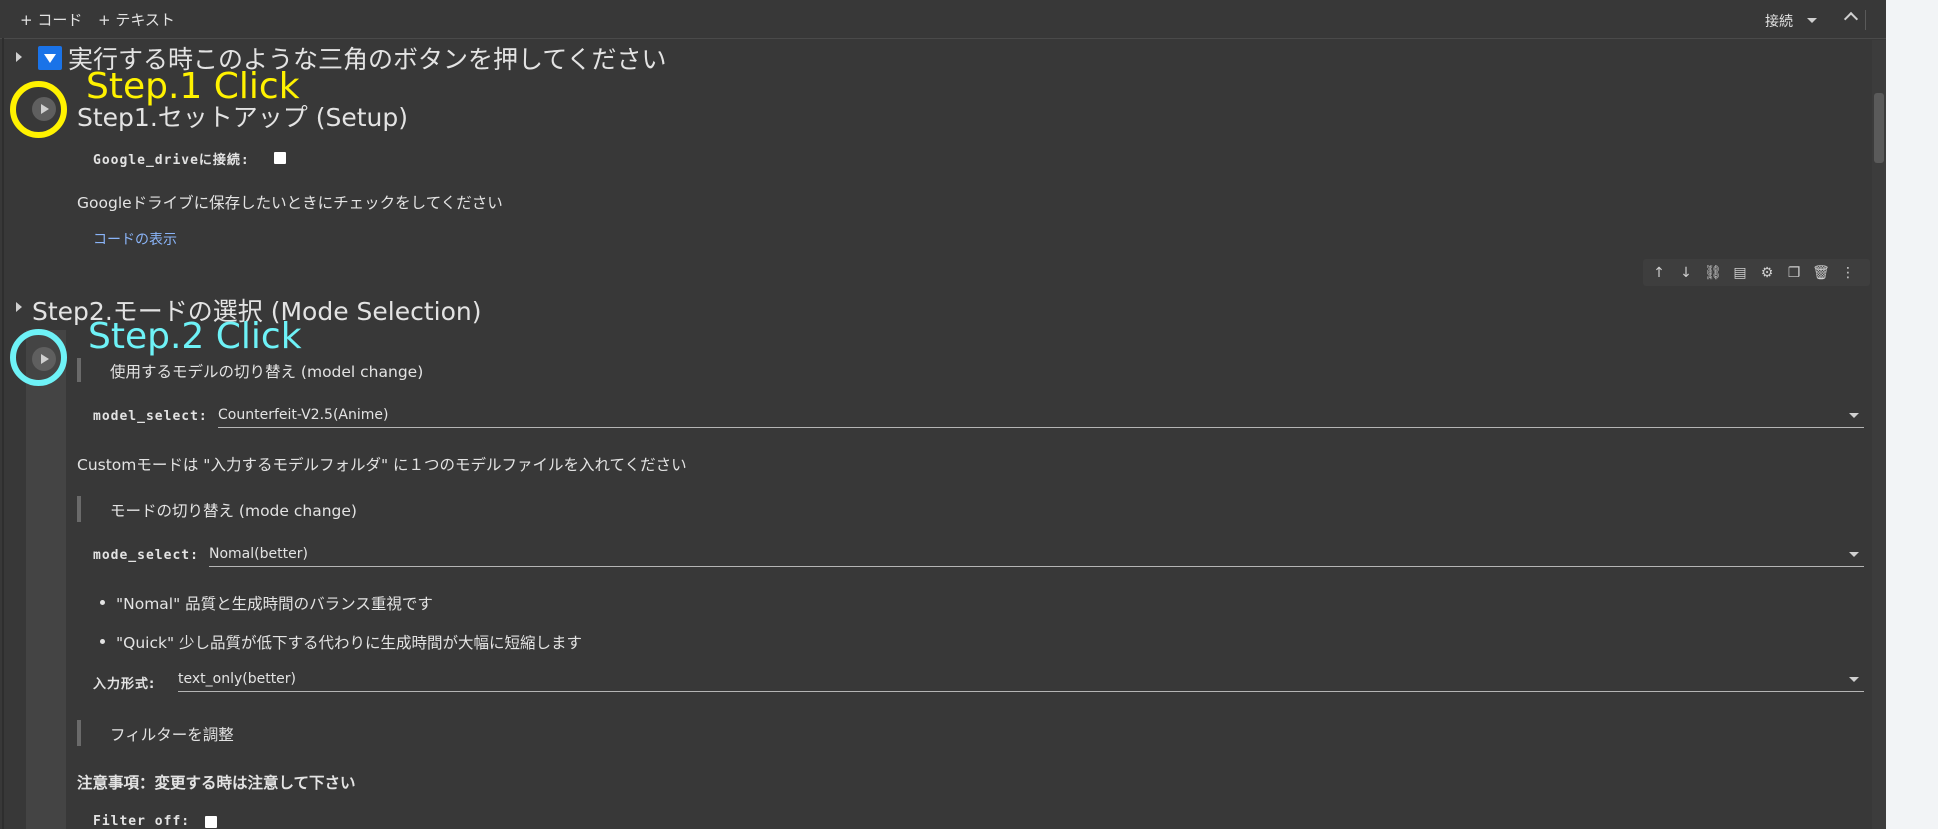  Describe the element at coordinates (1812, 20) in the screenshot. I see `connect-dropdown-icon` at that location.